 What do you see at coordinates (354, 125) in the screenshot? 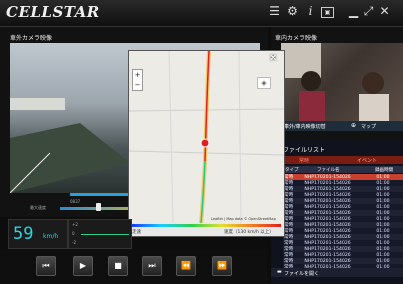
I see `globe-icon: ⊕` at bounding box center [354, 125].